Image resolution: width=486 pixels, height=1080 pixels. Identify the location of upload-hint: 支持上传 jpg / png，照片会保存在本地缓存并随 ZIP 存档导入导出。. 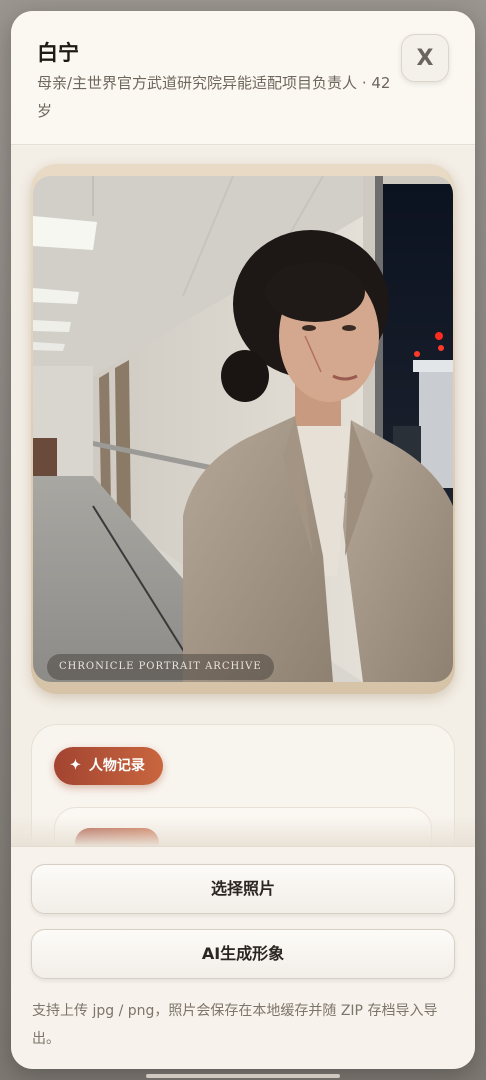
(235, 1025).